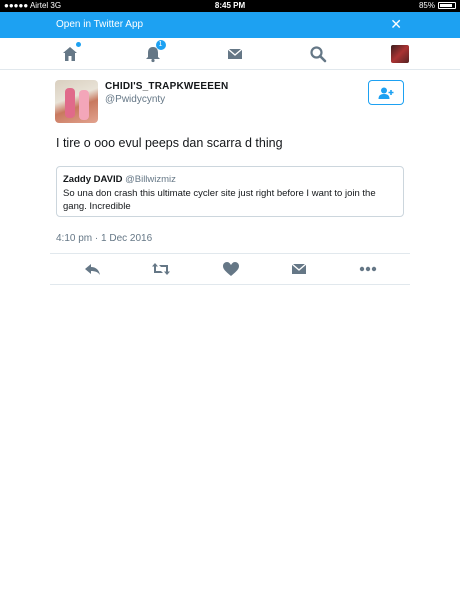 This screenshot has width=460, height=614. I want to click on open-in-app-banner: Open in Twitter App ✕, so click(230, 25).